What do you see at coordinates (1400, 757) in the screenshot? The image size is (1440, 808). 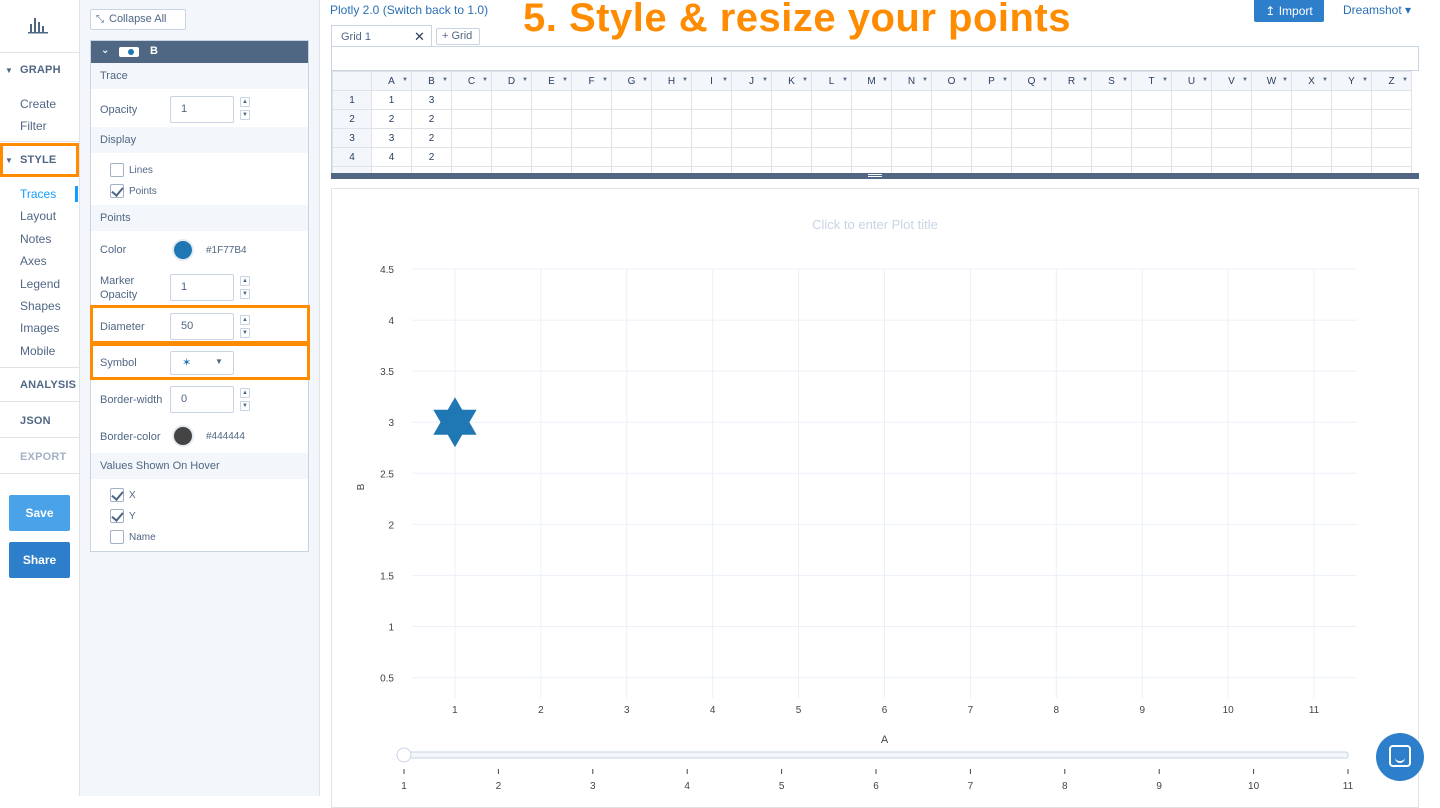 I see `chat-button` at bounding box center [1400, 757].